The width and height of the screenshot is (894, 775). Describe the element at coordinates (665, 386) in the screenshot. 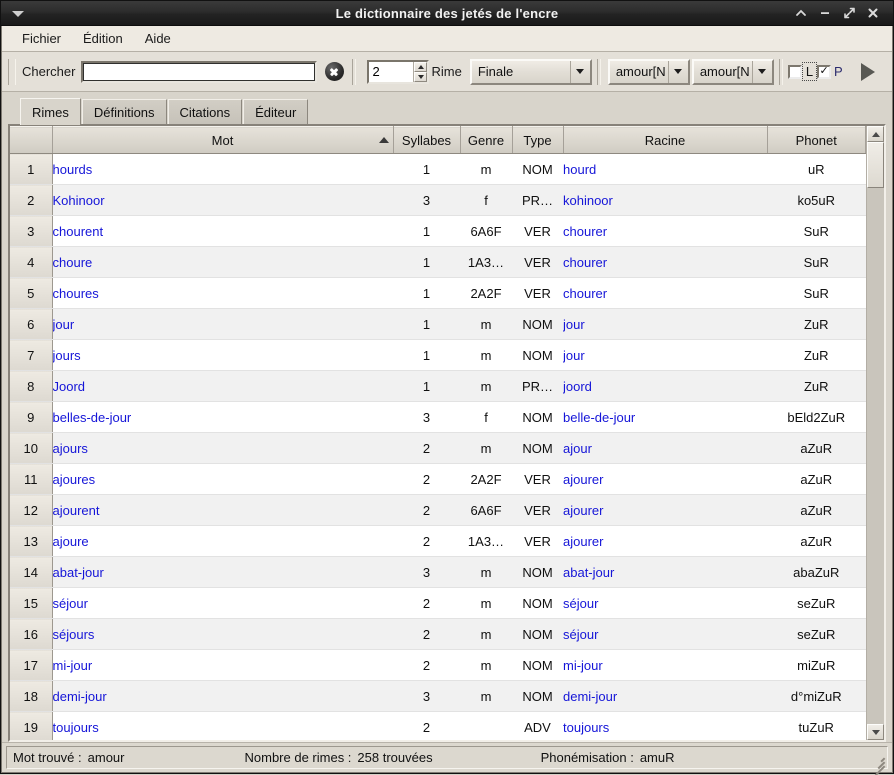

I see `racine-cell: joord` at that location.